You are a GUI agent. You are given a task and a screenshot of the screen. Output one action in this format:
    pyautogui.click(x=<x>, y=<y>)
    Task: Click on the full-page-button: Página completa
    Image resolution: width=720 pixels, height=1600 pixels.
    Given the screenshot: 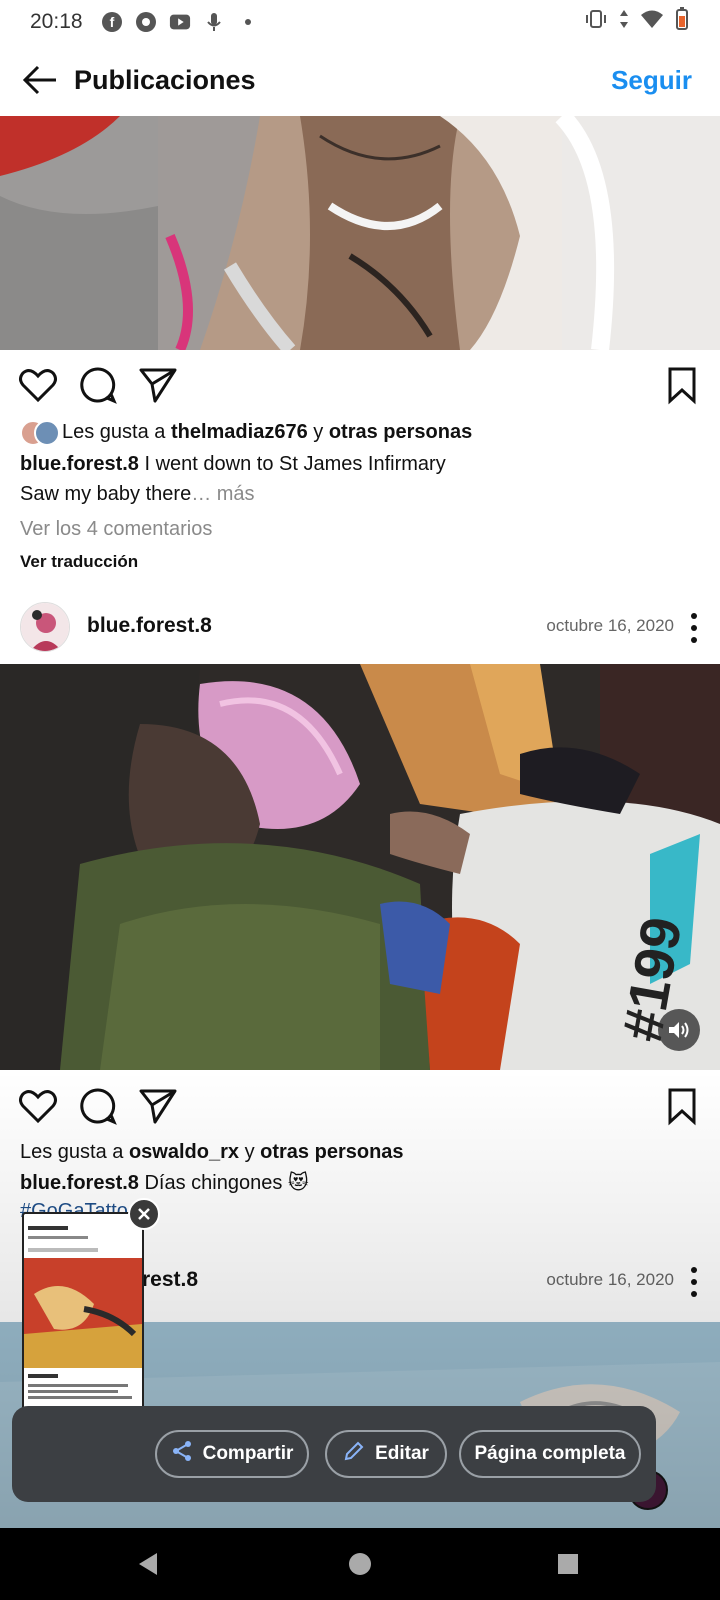 What is the action you would take?
    pyautogui.click(x=550, y=1454)
    